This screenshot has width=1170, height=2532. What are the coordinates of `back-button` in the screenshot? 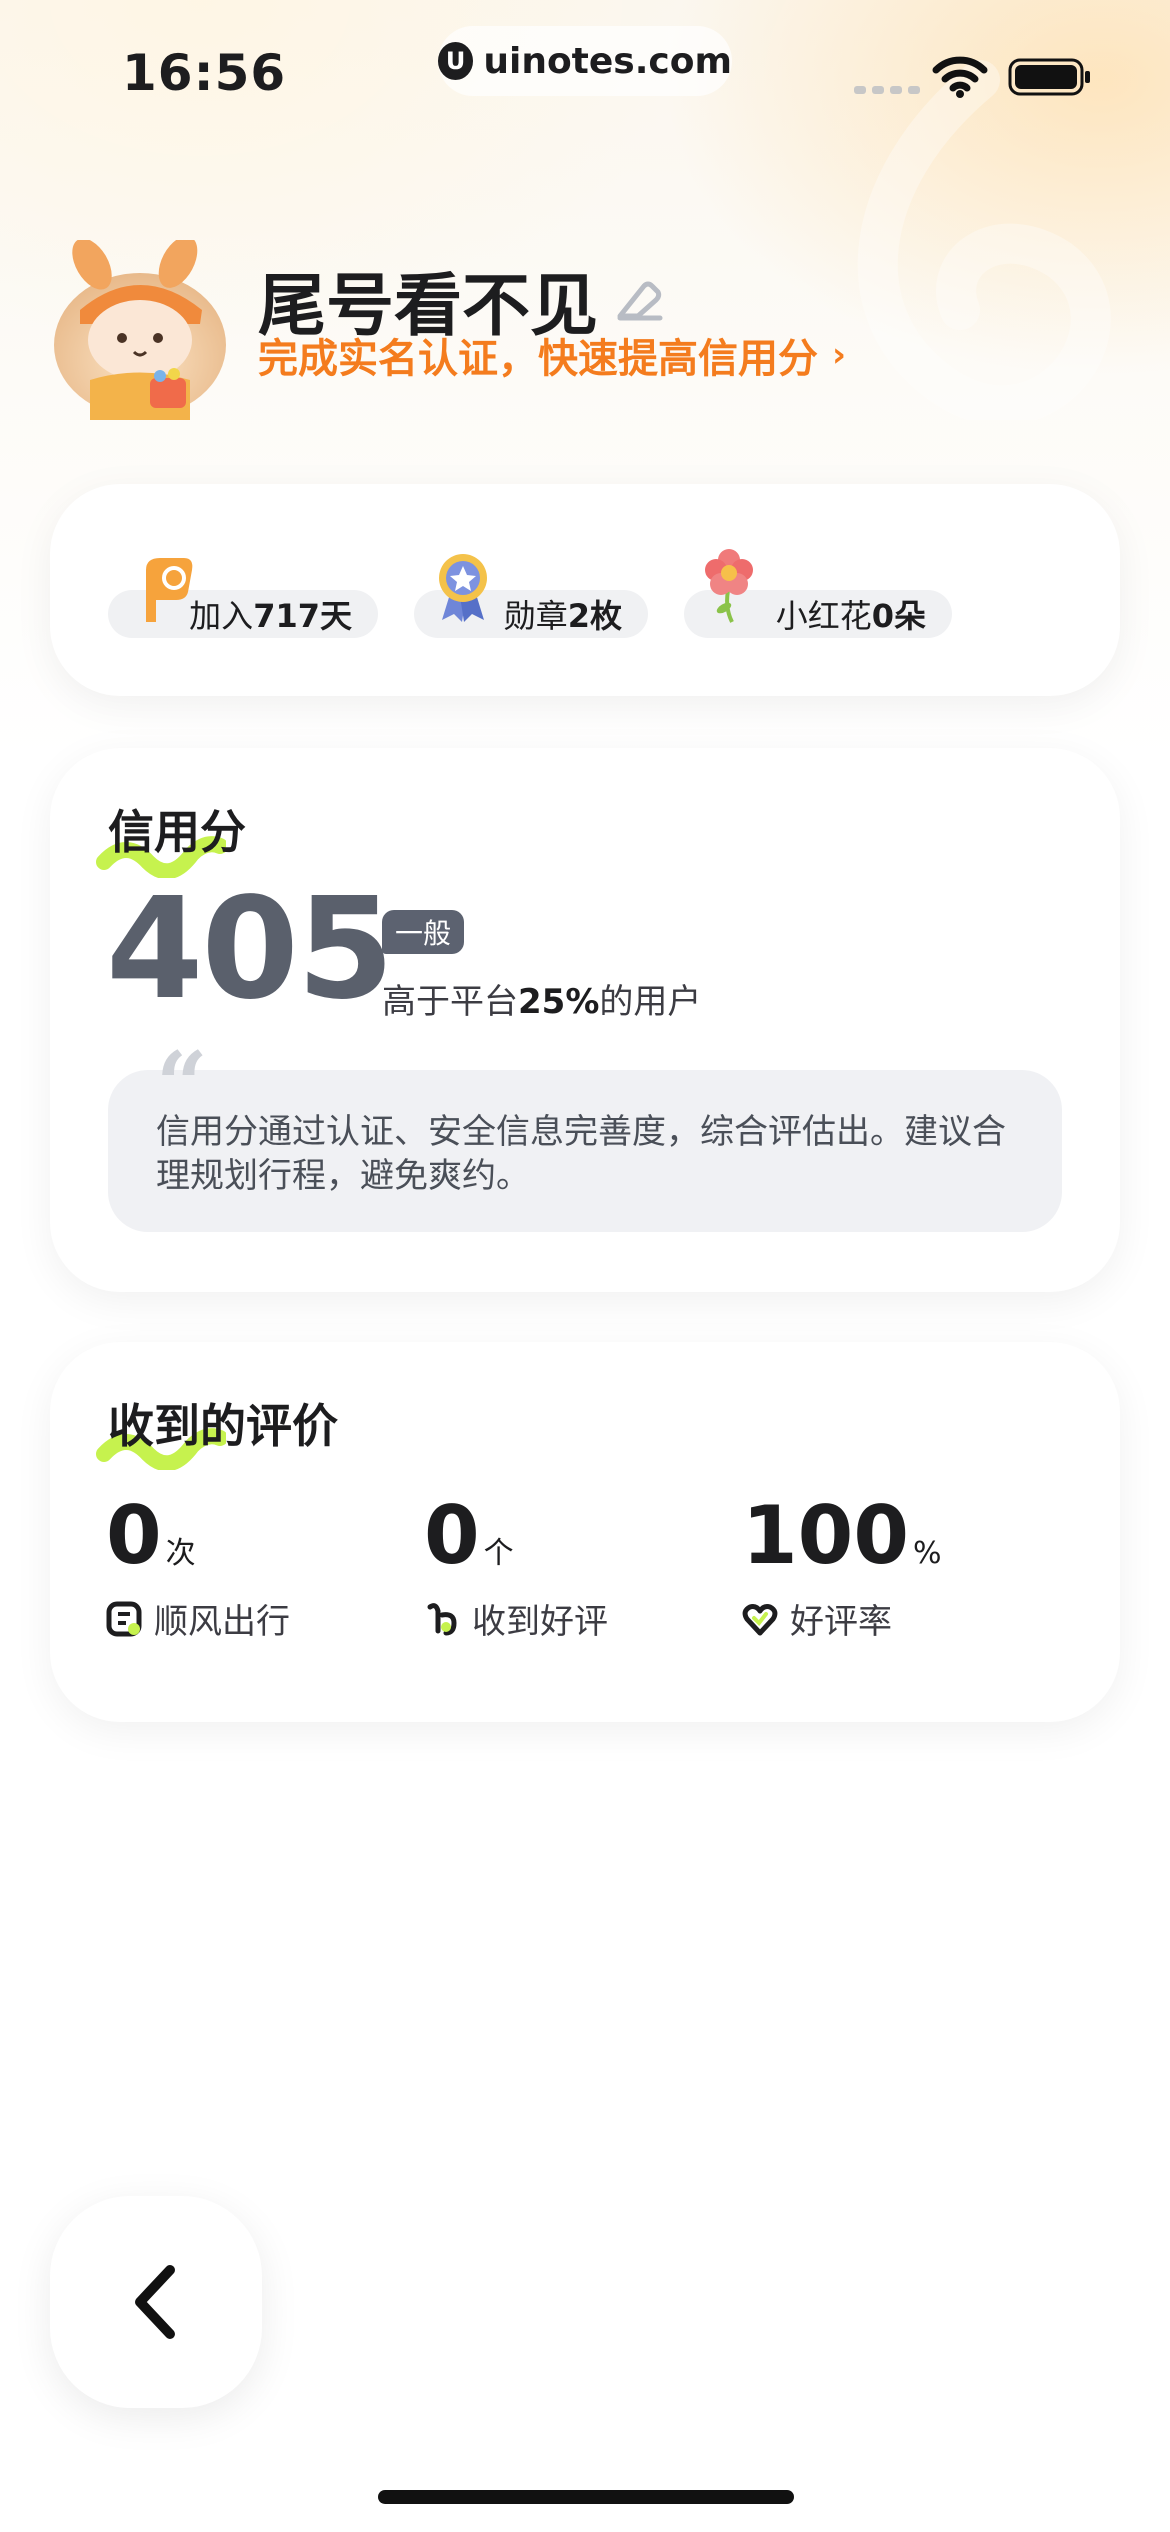 It's located at (156, 2302).